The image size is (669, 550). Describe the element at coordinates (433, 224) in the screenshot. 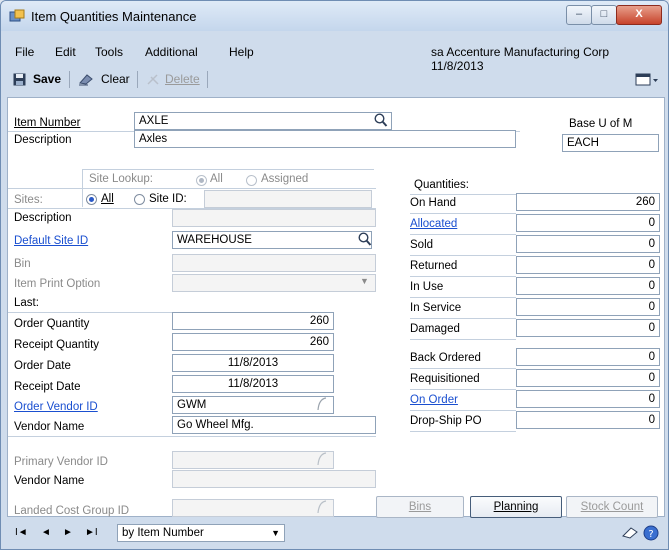

I see `quantity-row-label: Allocated` at that location.